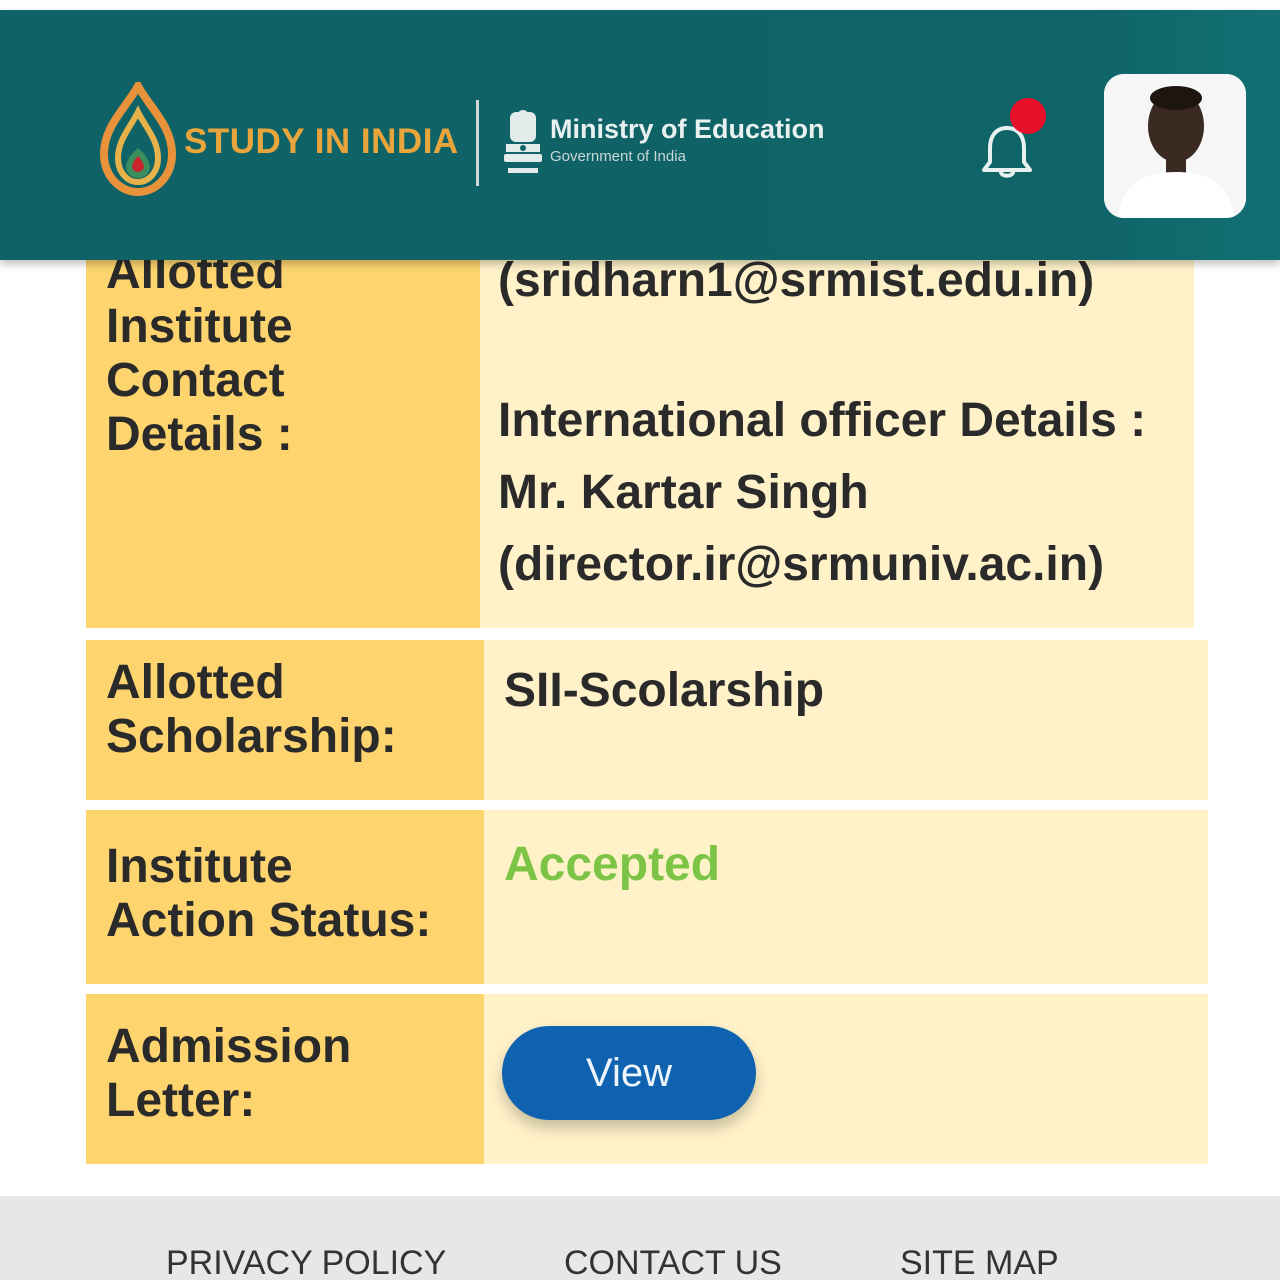 The image size is (1280, 1283). I want to click on action-status-row: Institute Action Status: Accepted, so click(647, 897).